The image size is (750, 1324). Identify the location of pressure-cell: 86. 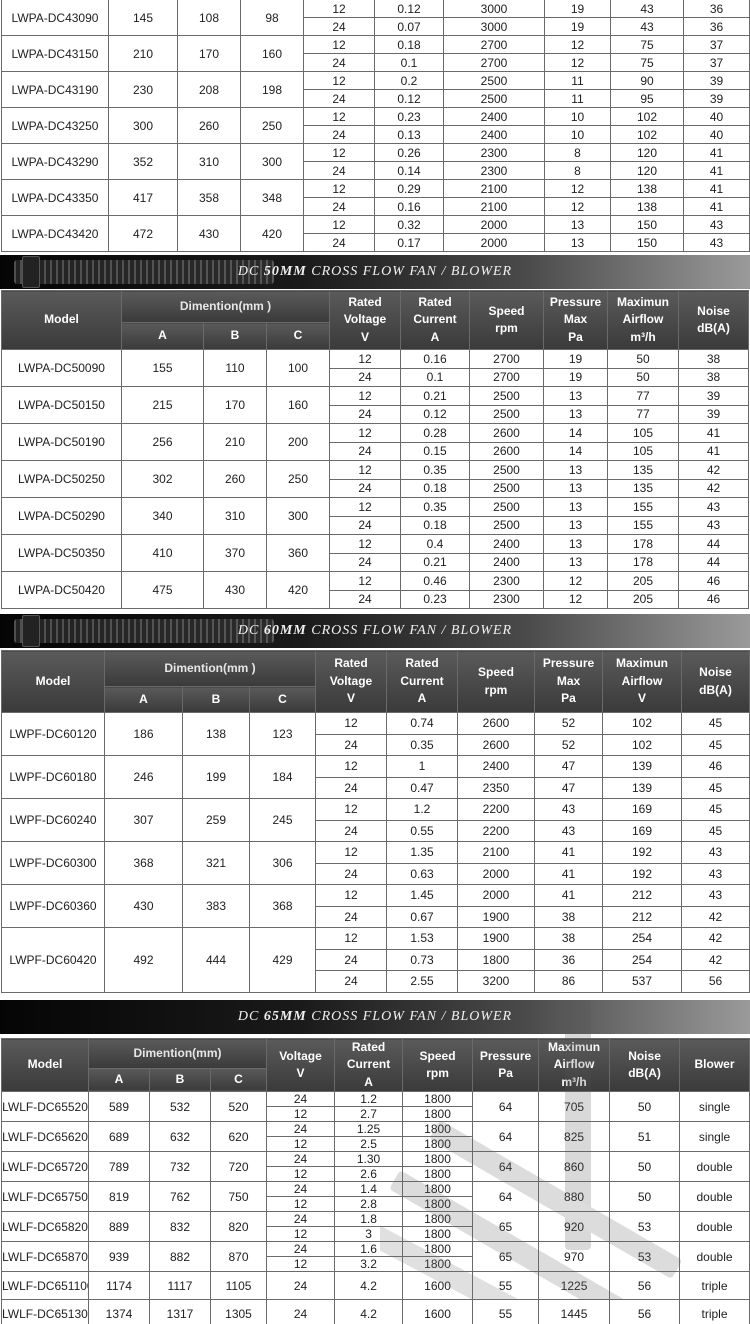
(568, 981).